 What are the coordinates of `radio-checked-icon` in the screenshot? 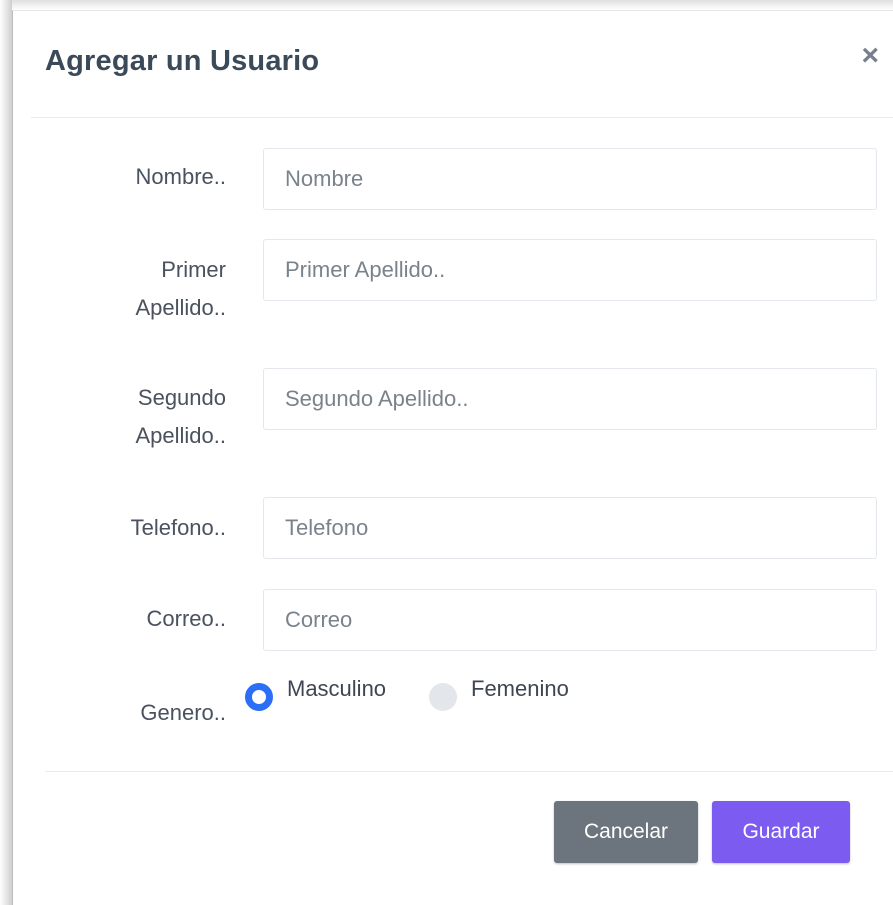 It's located at (259, 697).